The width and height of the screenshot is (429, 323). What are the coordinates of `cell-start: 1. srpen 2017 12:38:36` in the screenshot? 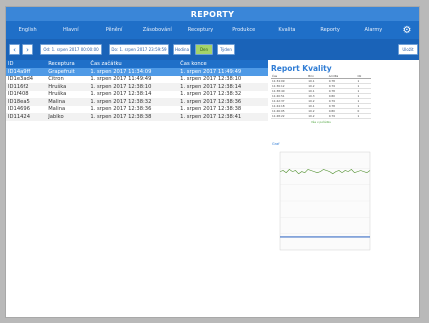 It's located at (121, 109).